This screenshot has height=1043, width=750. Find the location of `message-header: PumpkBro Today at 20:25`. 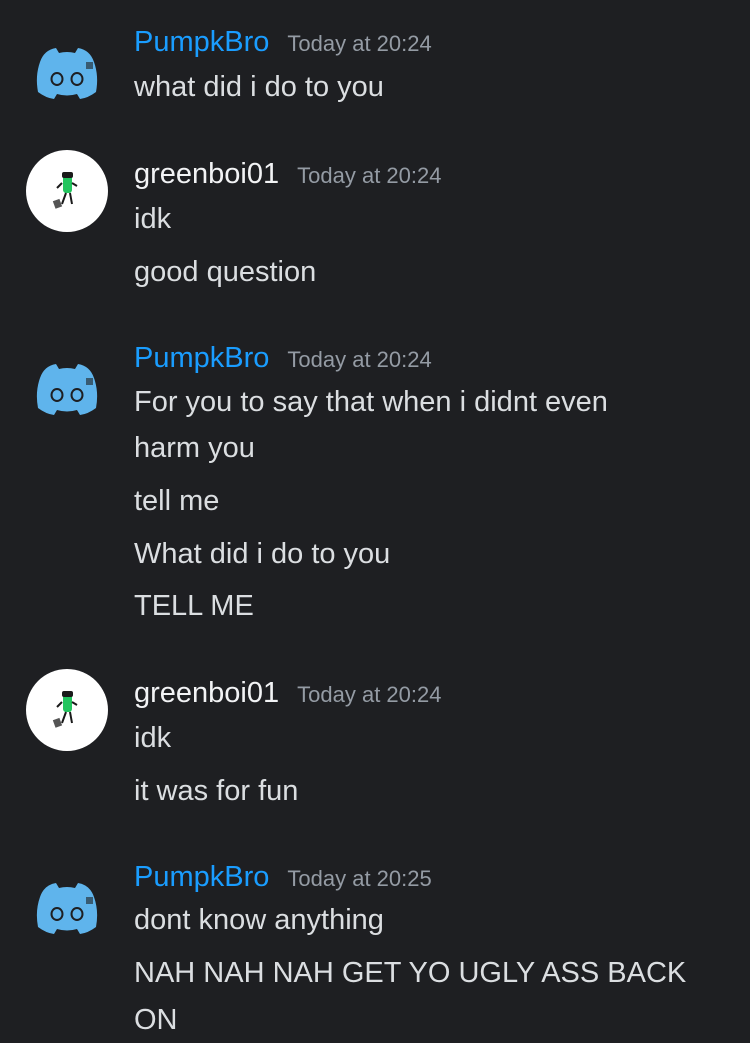

message-header: PumpkBro Today at 20:25 is located at coordinates (283, 877).